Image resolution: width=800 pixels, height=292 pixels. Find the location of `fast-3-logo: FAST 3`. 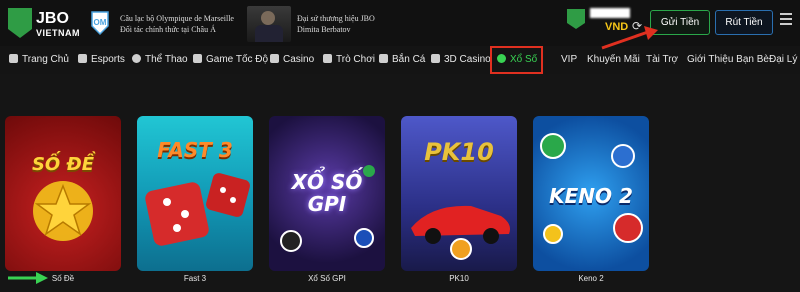

fast-3-logo: FAST 3 is located at coordinates (195, 150).